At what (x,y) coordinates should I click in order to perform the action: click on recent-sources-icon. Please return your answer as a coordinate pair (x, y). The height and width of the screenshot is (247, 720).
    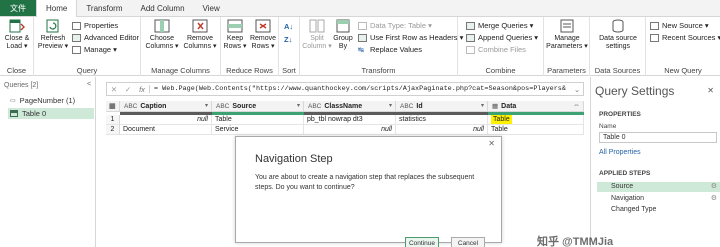
    Looking at the image, I should click on (654, 37).